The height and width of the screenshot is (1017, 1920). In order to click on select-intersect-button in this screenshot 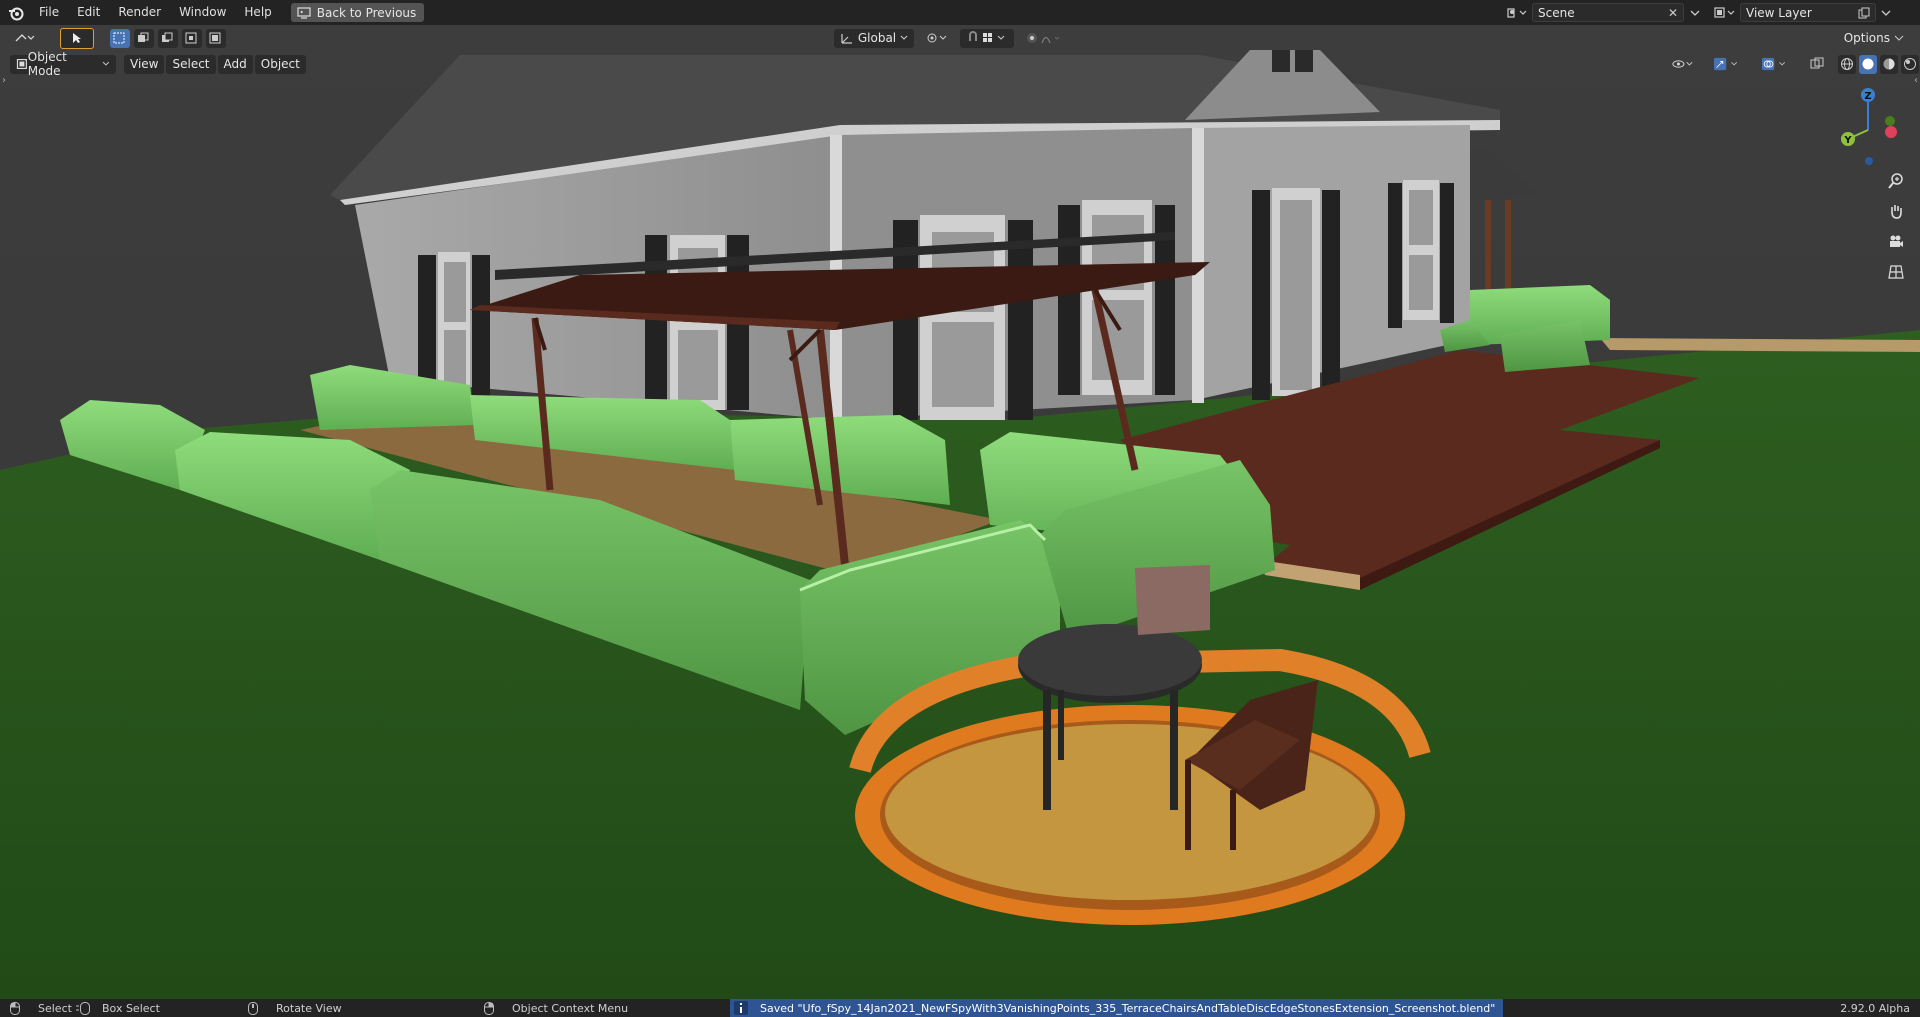, I will do `click(216, 38)`.